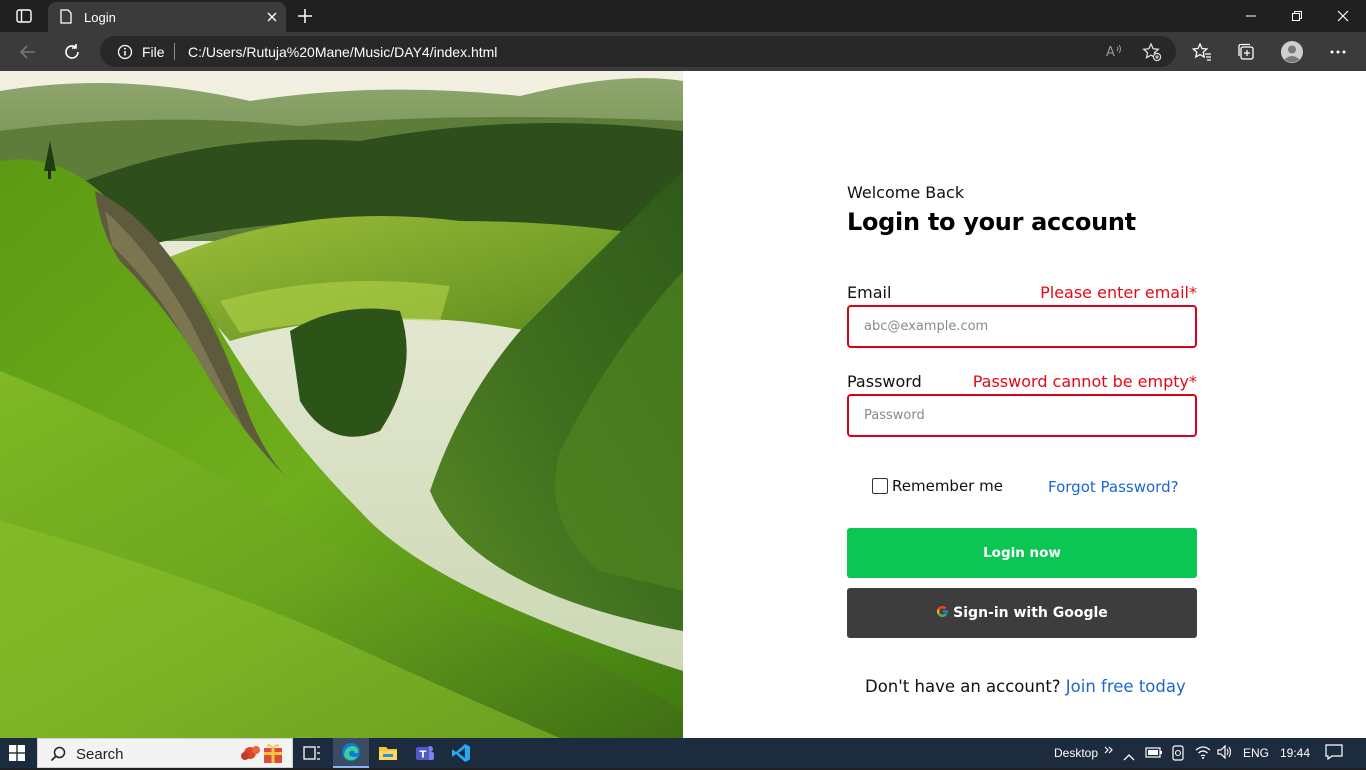  I want to click on profile-avatar-icon, so click(1292, 52).